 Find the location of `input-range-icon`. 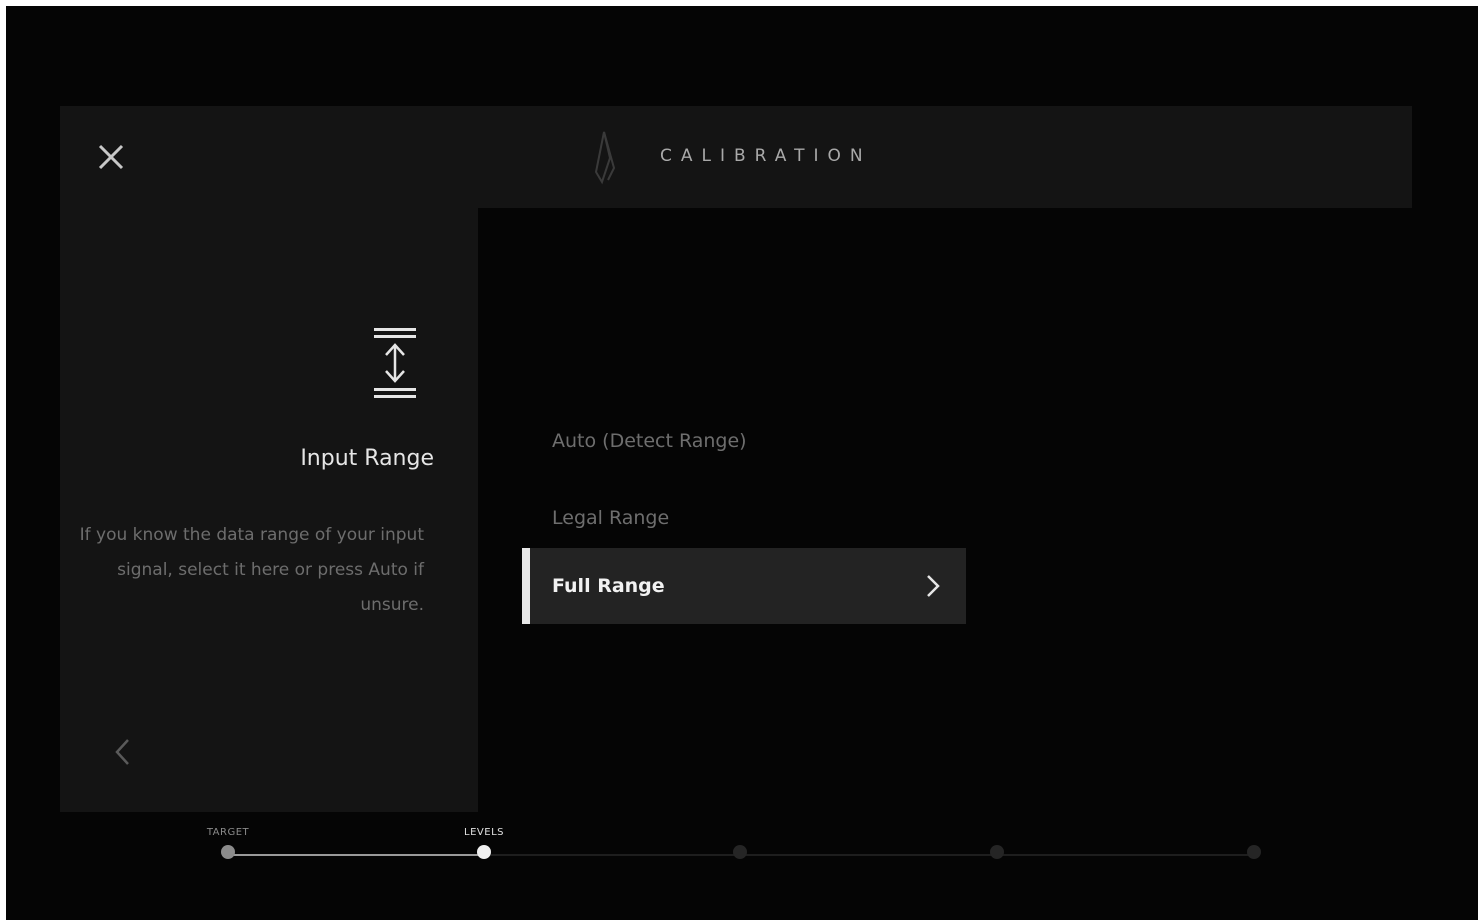

input-range-icon is located at coordinates (395, 363).